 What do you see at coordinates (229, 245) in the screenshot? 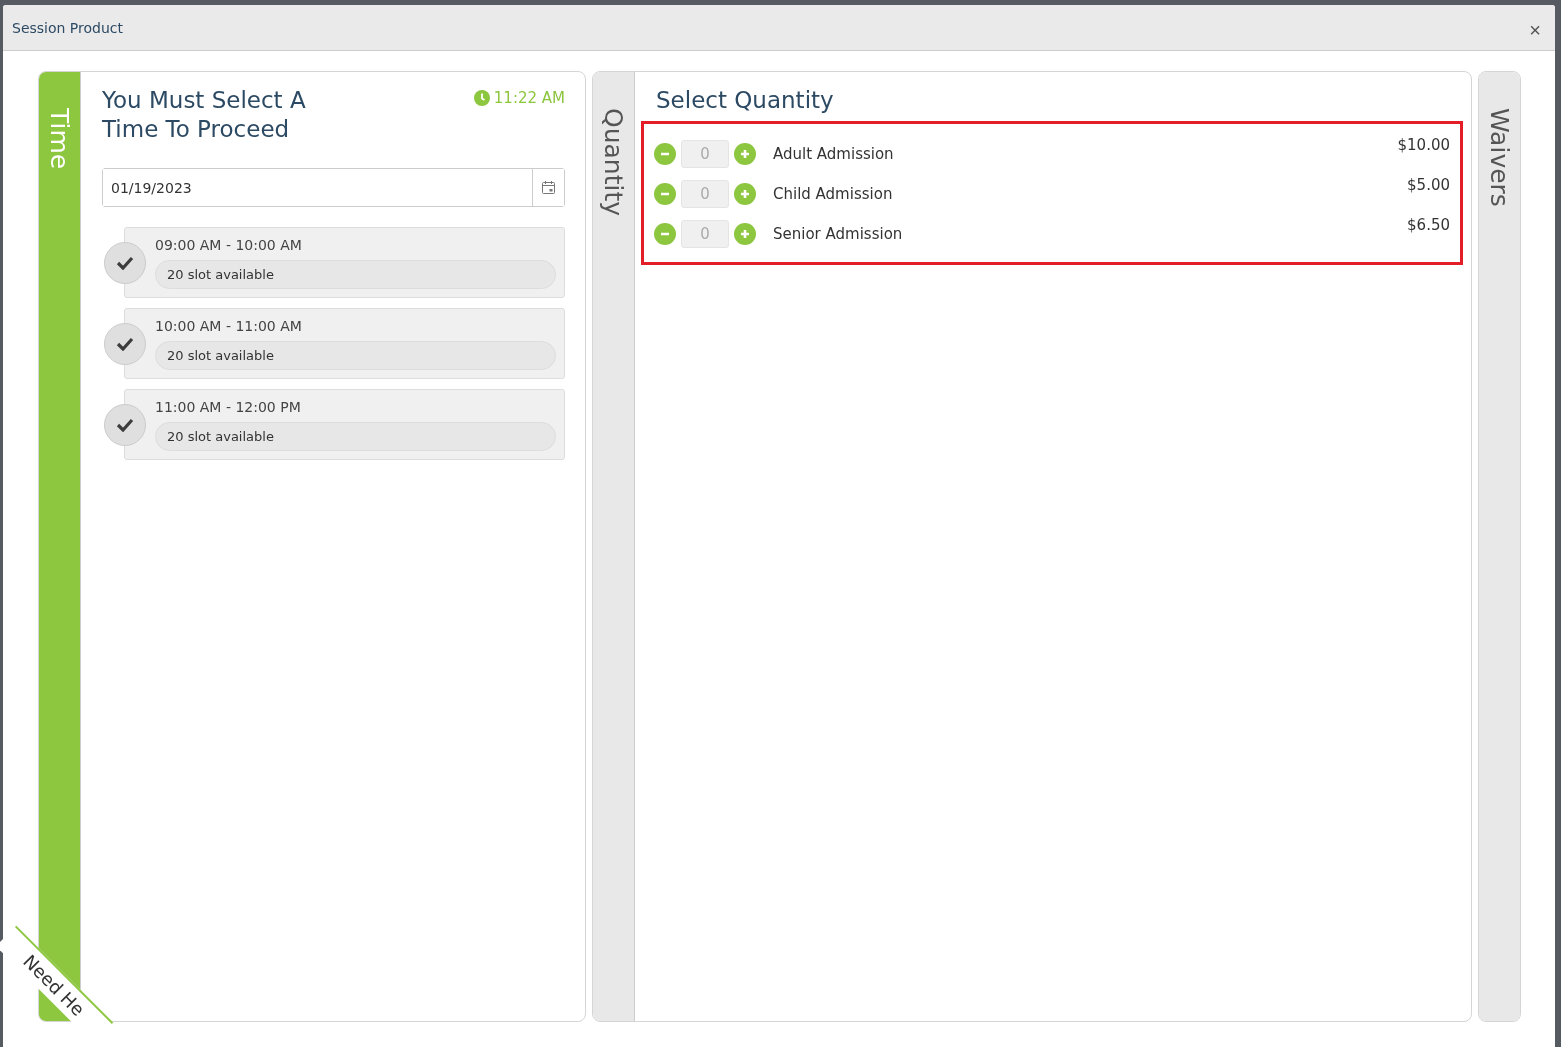
I see `slot-time: 09:00 AM - 10:00 AM` at bounding box center [229, 245].